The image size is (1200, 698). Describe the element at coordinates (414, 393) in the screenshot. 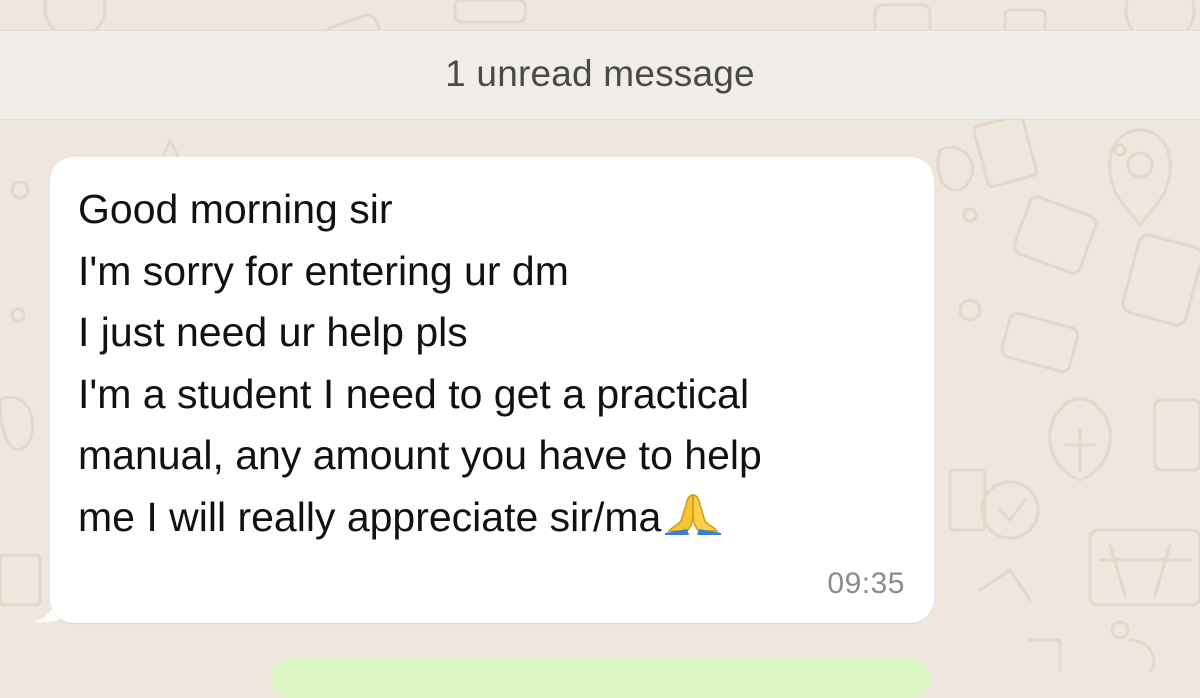

I see `message-line: I'm a student I need to get a practical` at that location.